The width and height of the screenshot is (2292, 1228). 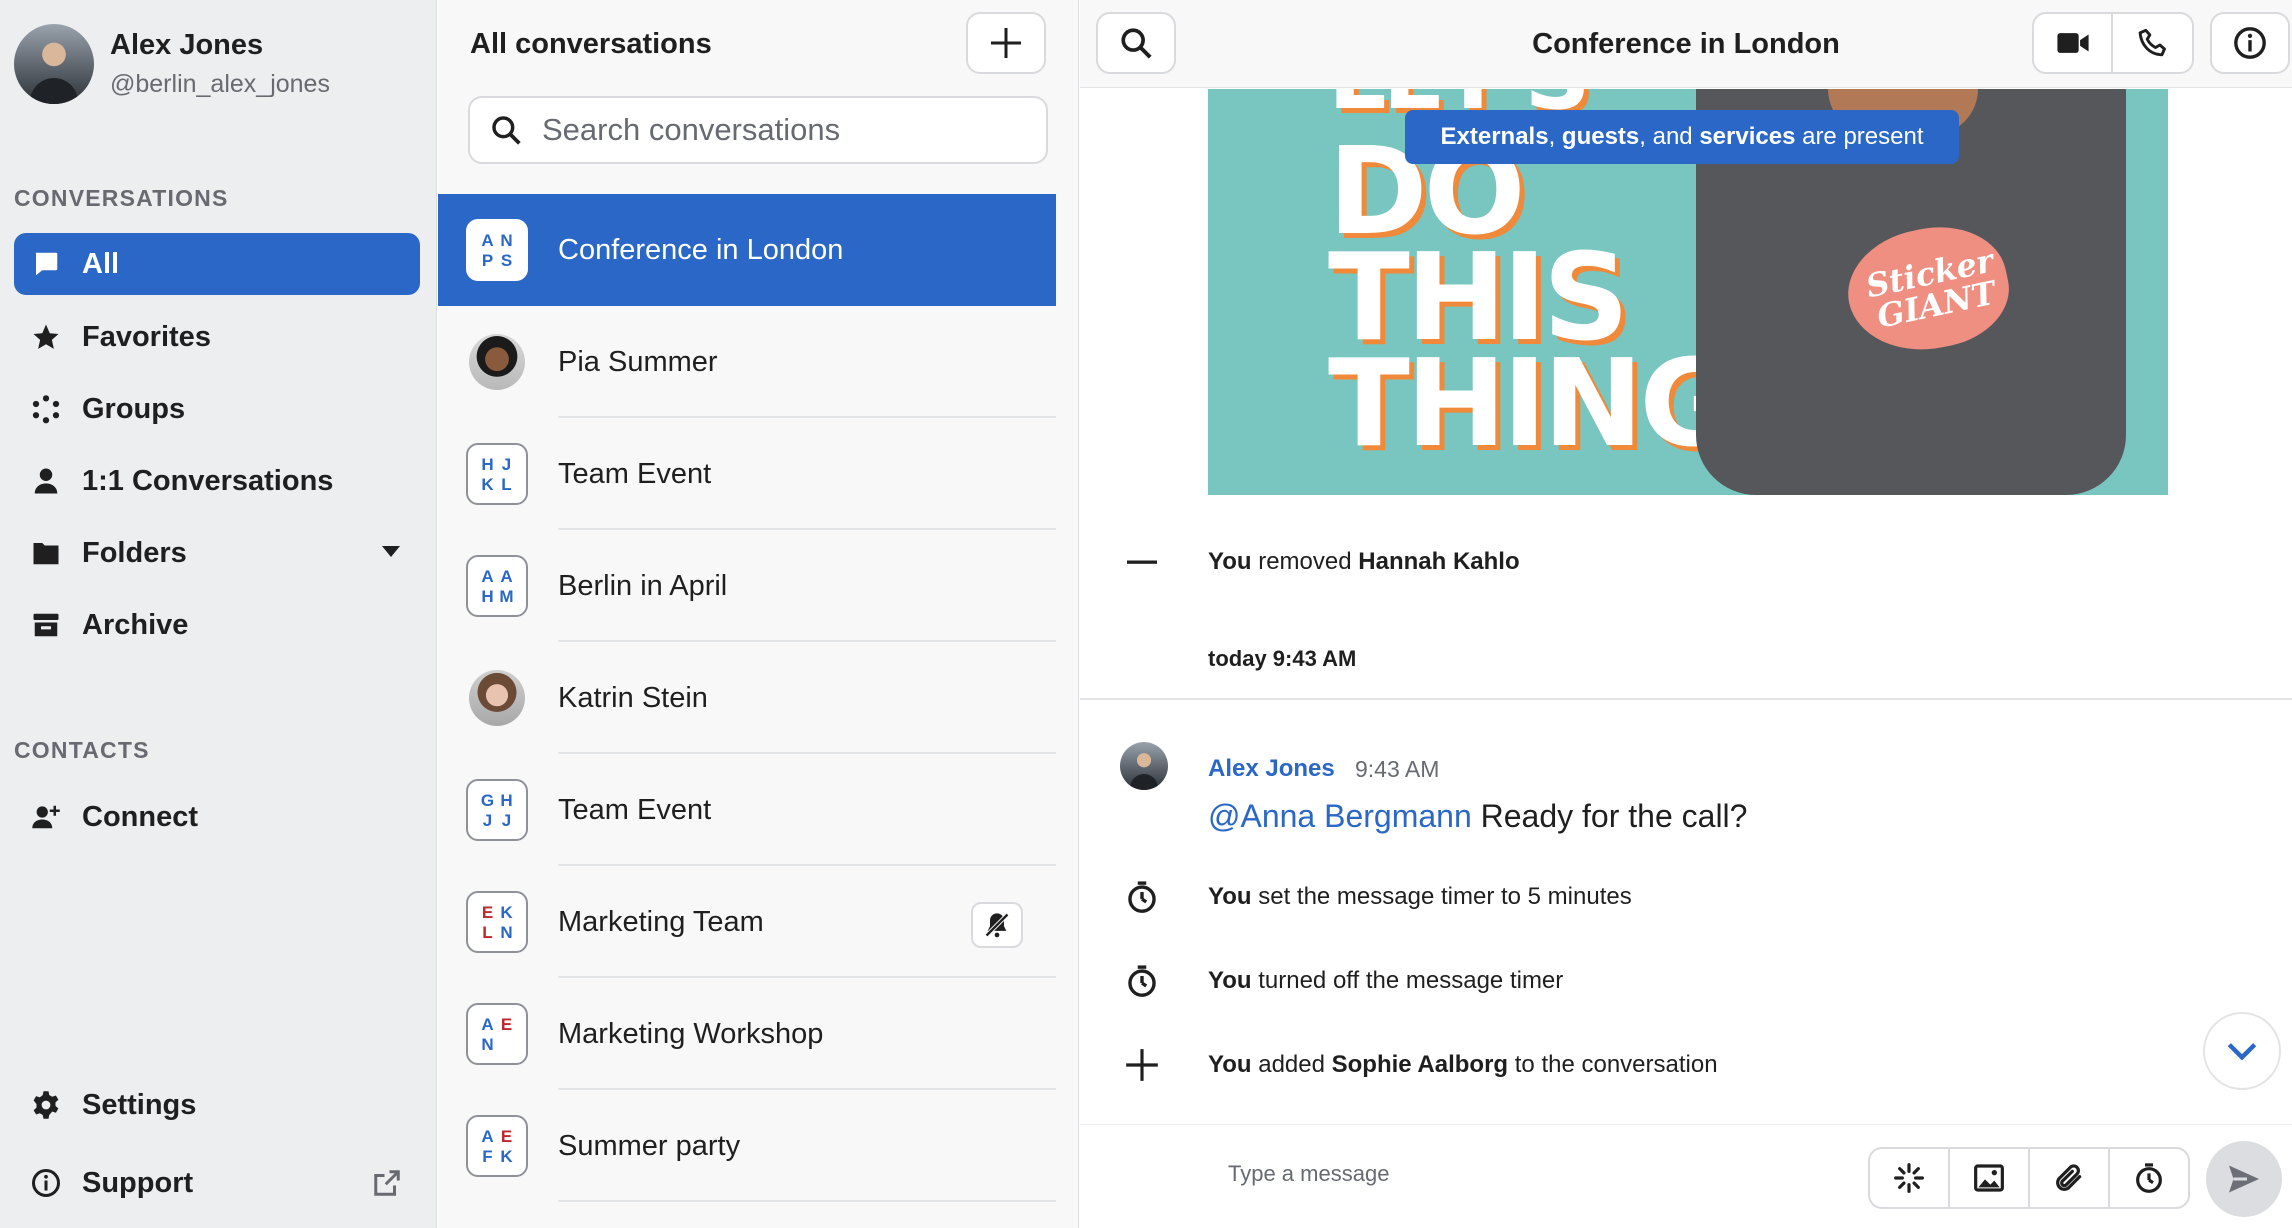 What do you see at coordinates (217, 817) in the screenshot?
I see `sidebar-item-connect: Connect` at bounding box center [217, 817].